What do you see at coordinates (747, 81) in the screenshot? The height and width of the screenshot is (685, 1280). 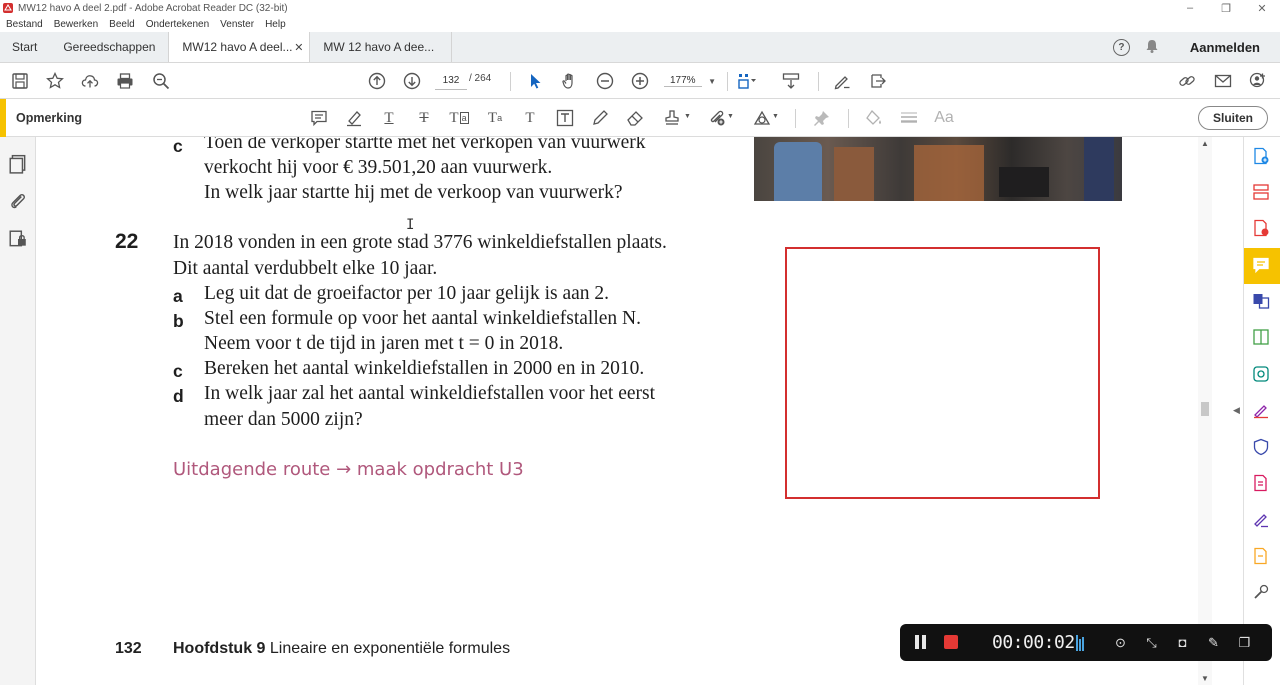 I see `fit-page-icon` at bounding box center [747, 81].